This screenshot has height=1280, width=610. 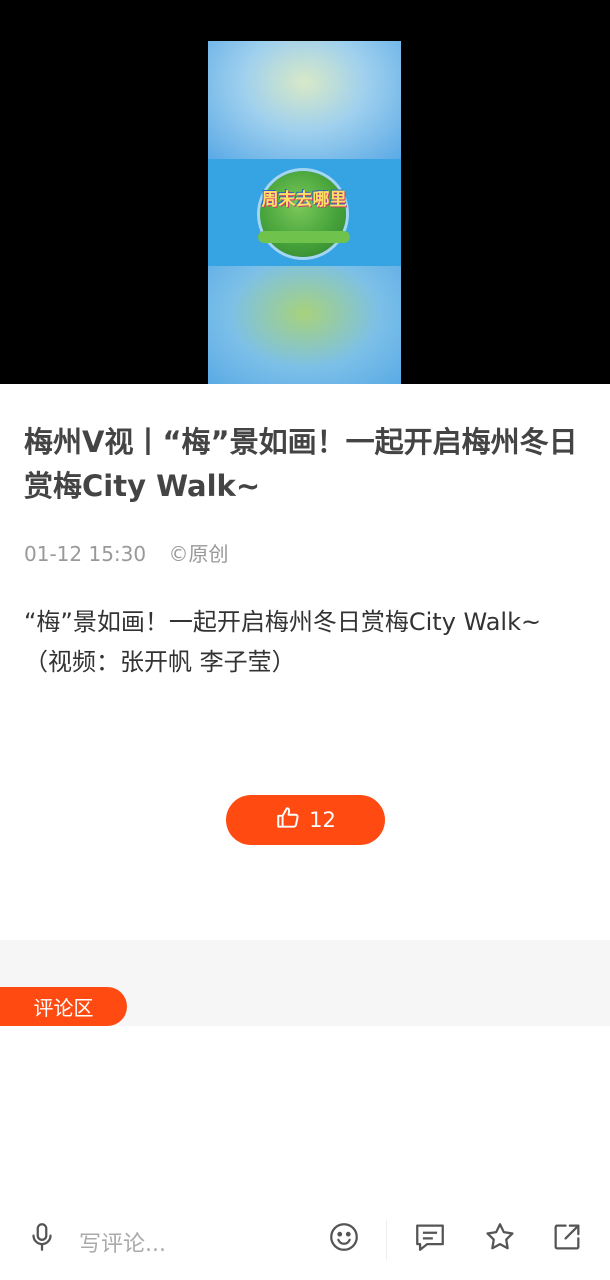 I want to click on source-label: ©原创, so click(x=198, y=554).